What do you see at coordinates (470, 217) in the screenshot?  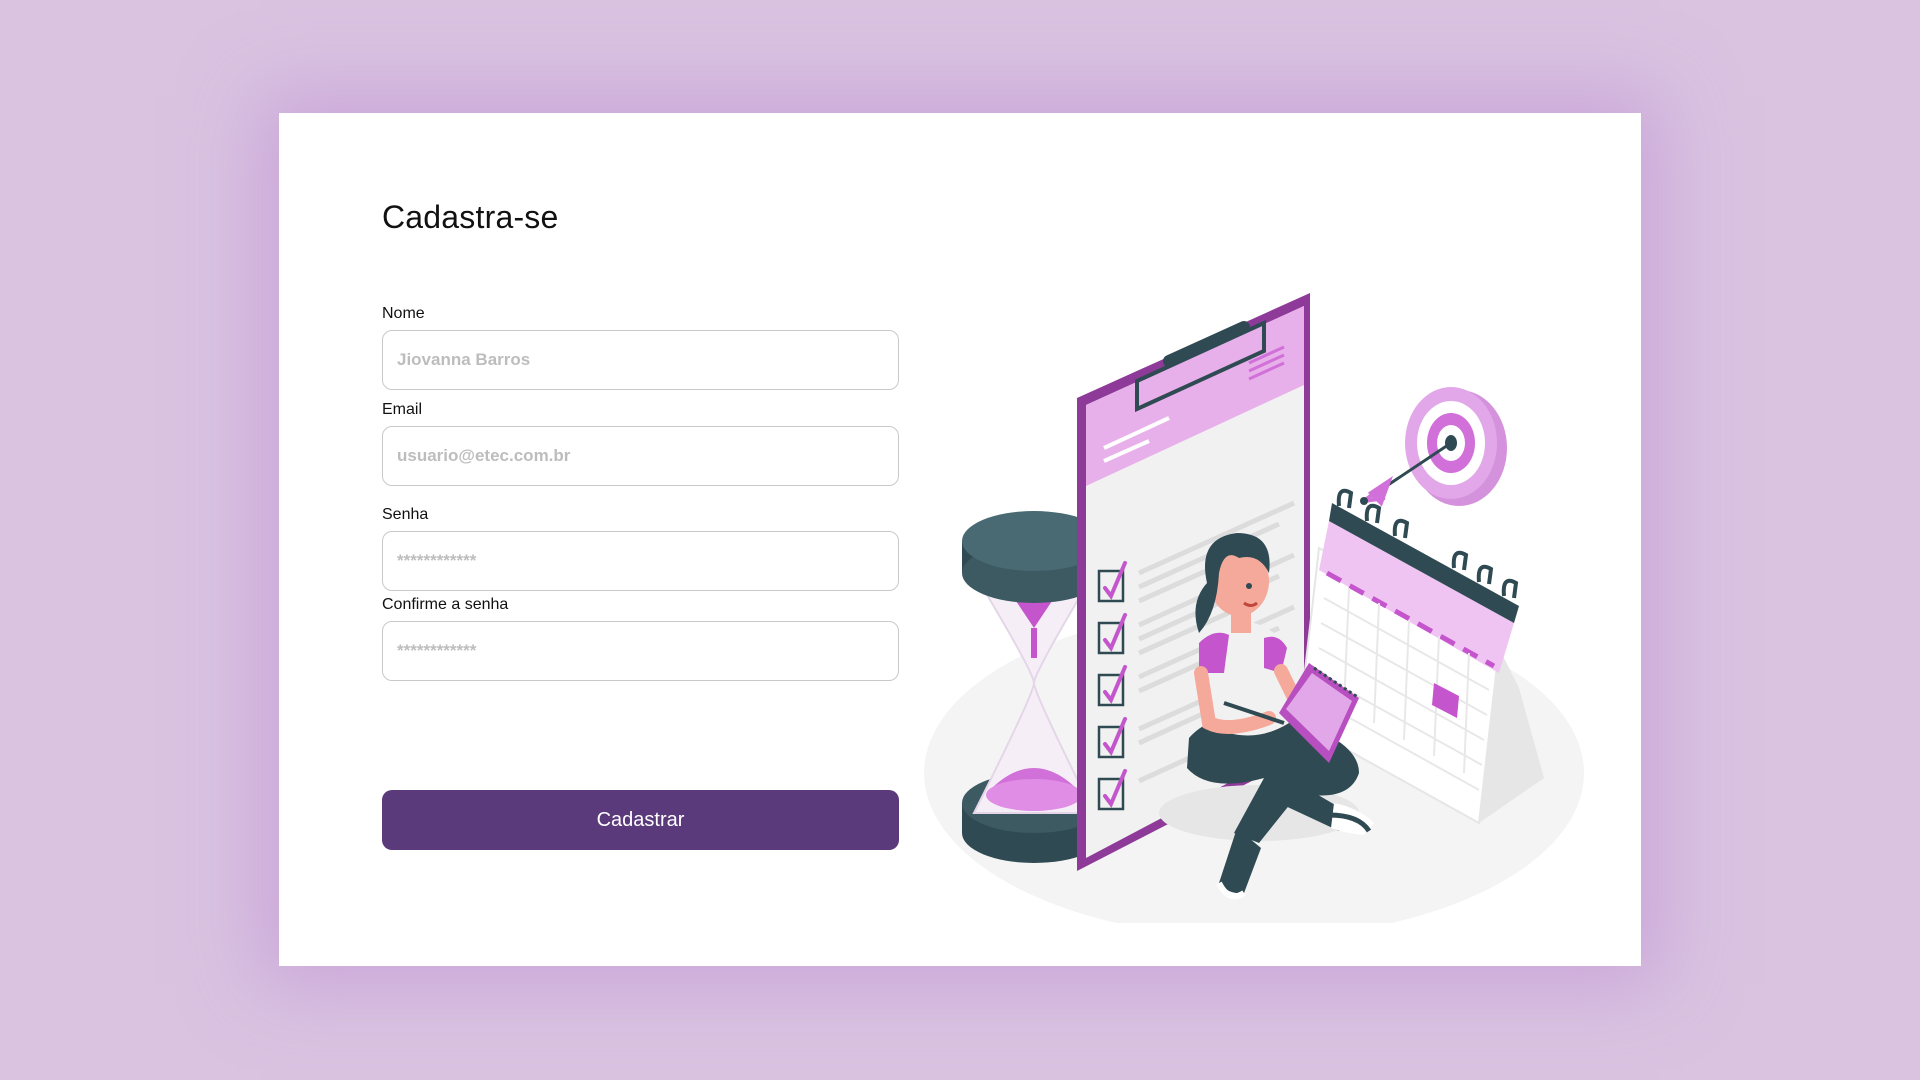 I see `page-title: Cadastra-se` at bounding box center [470, 217].